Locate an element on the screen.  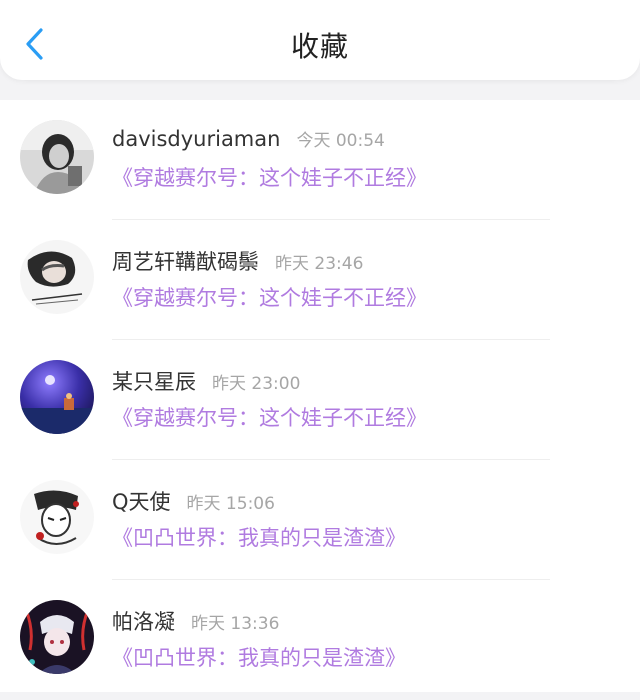
user-name: Q天使 昨天 15:06 is located at coordinates (193, 502).